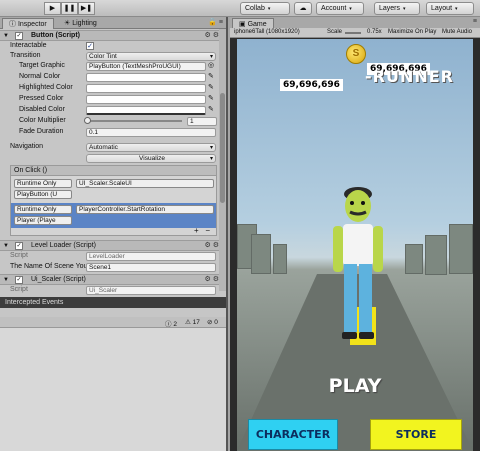  Describe the element at coordinates (52, 8) in the screenshot. I see `play-button: ▶` at that location.